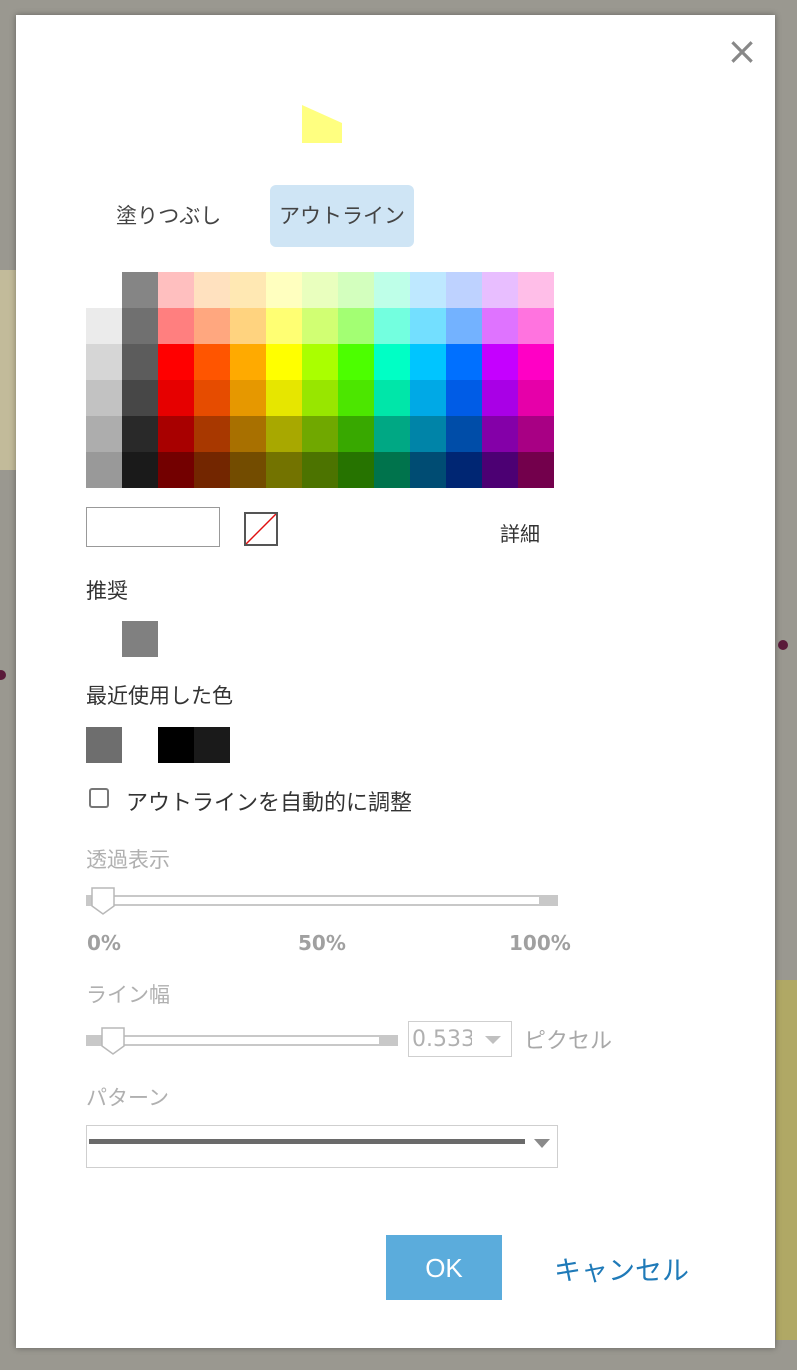 This screenshot has height=1370, width=797. Describe the element at coordinates (444, 1267) in the screenshot. I see `ok-button: OK` at that location.